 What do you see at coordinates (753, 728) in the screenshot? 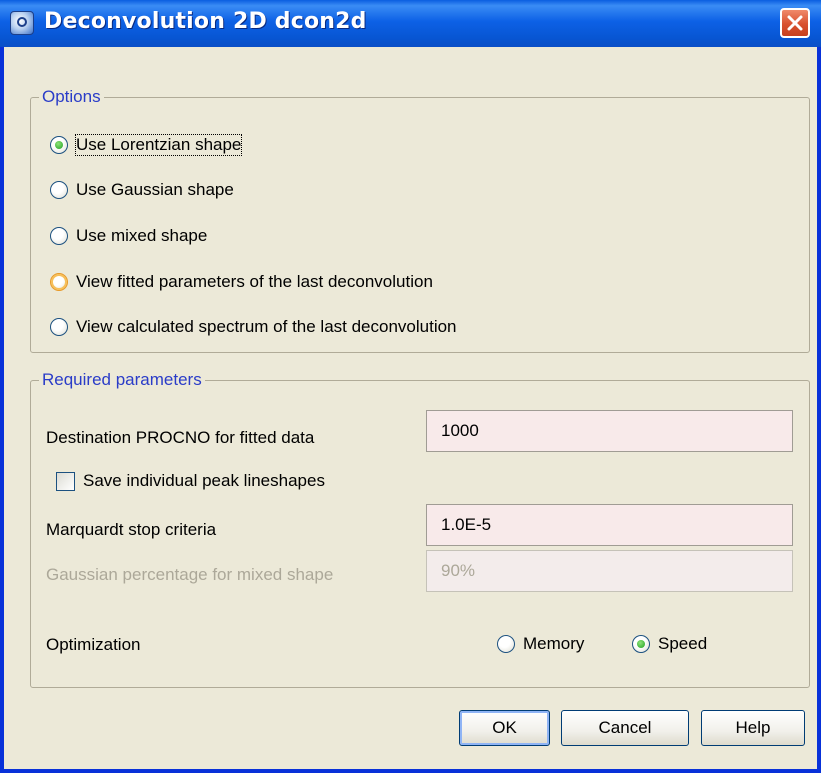
I see `help-button: Help` at bounding box center [753, 728].